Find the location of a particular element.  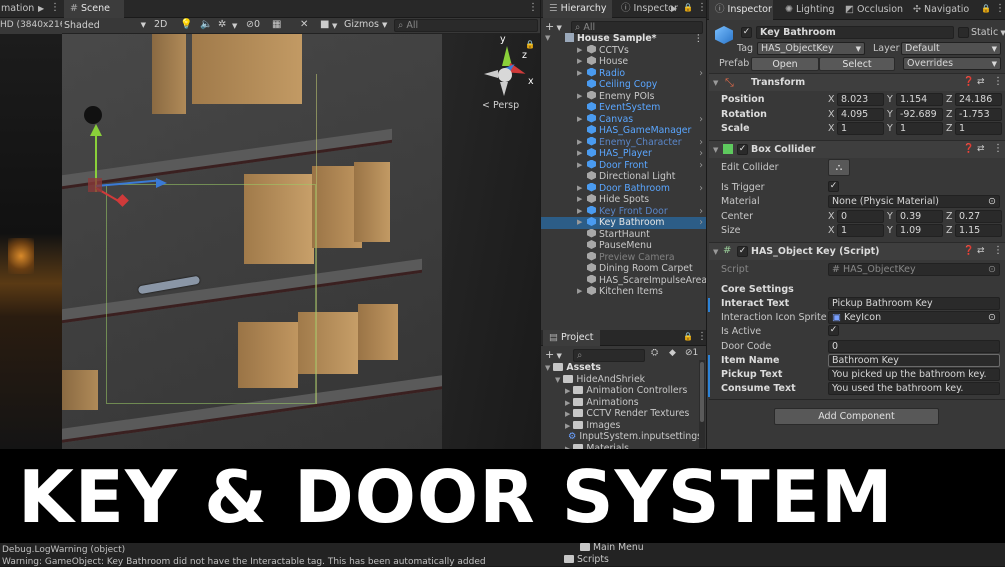

hierarchy-item: Ceiling Copy is located at coordinates (624, 85).